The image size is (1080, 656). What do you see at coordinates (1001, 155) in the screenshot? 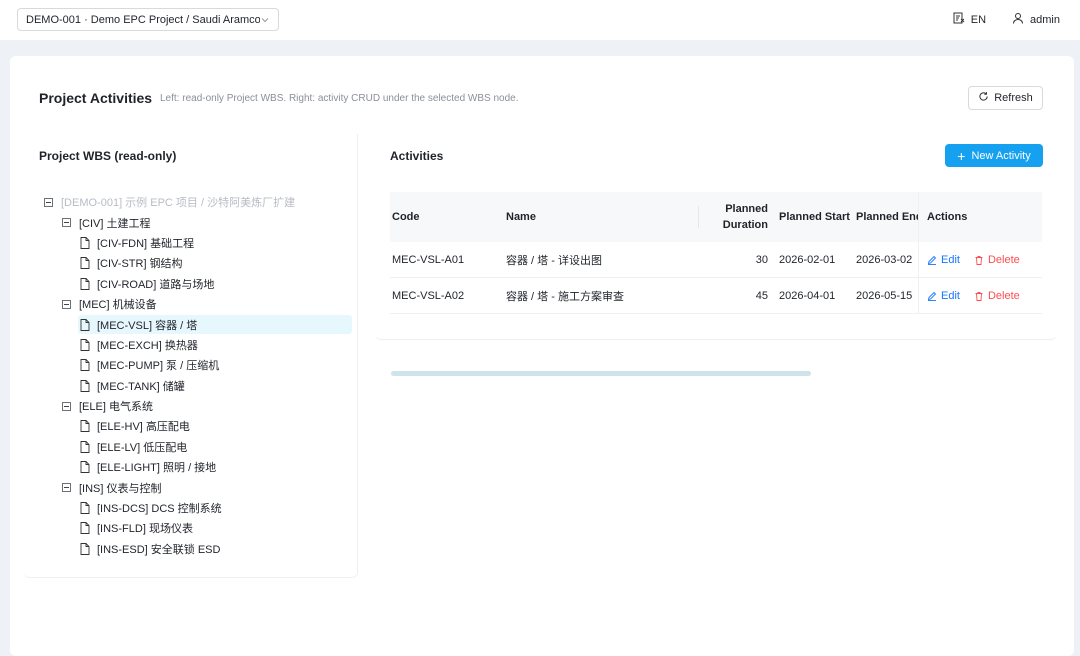
I see `new-activity-label: New Activity` at bounding box center [1001, 155].